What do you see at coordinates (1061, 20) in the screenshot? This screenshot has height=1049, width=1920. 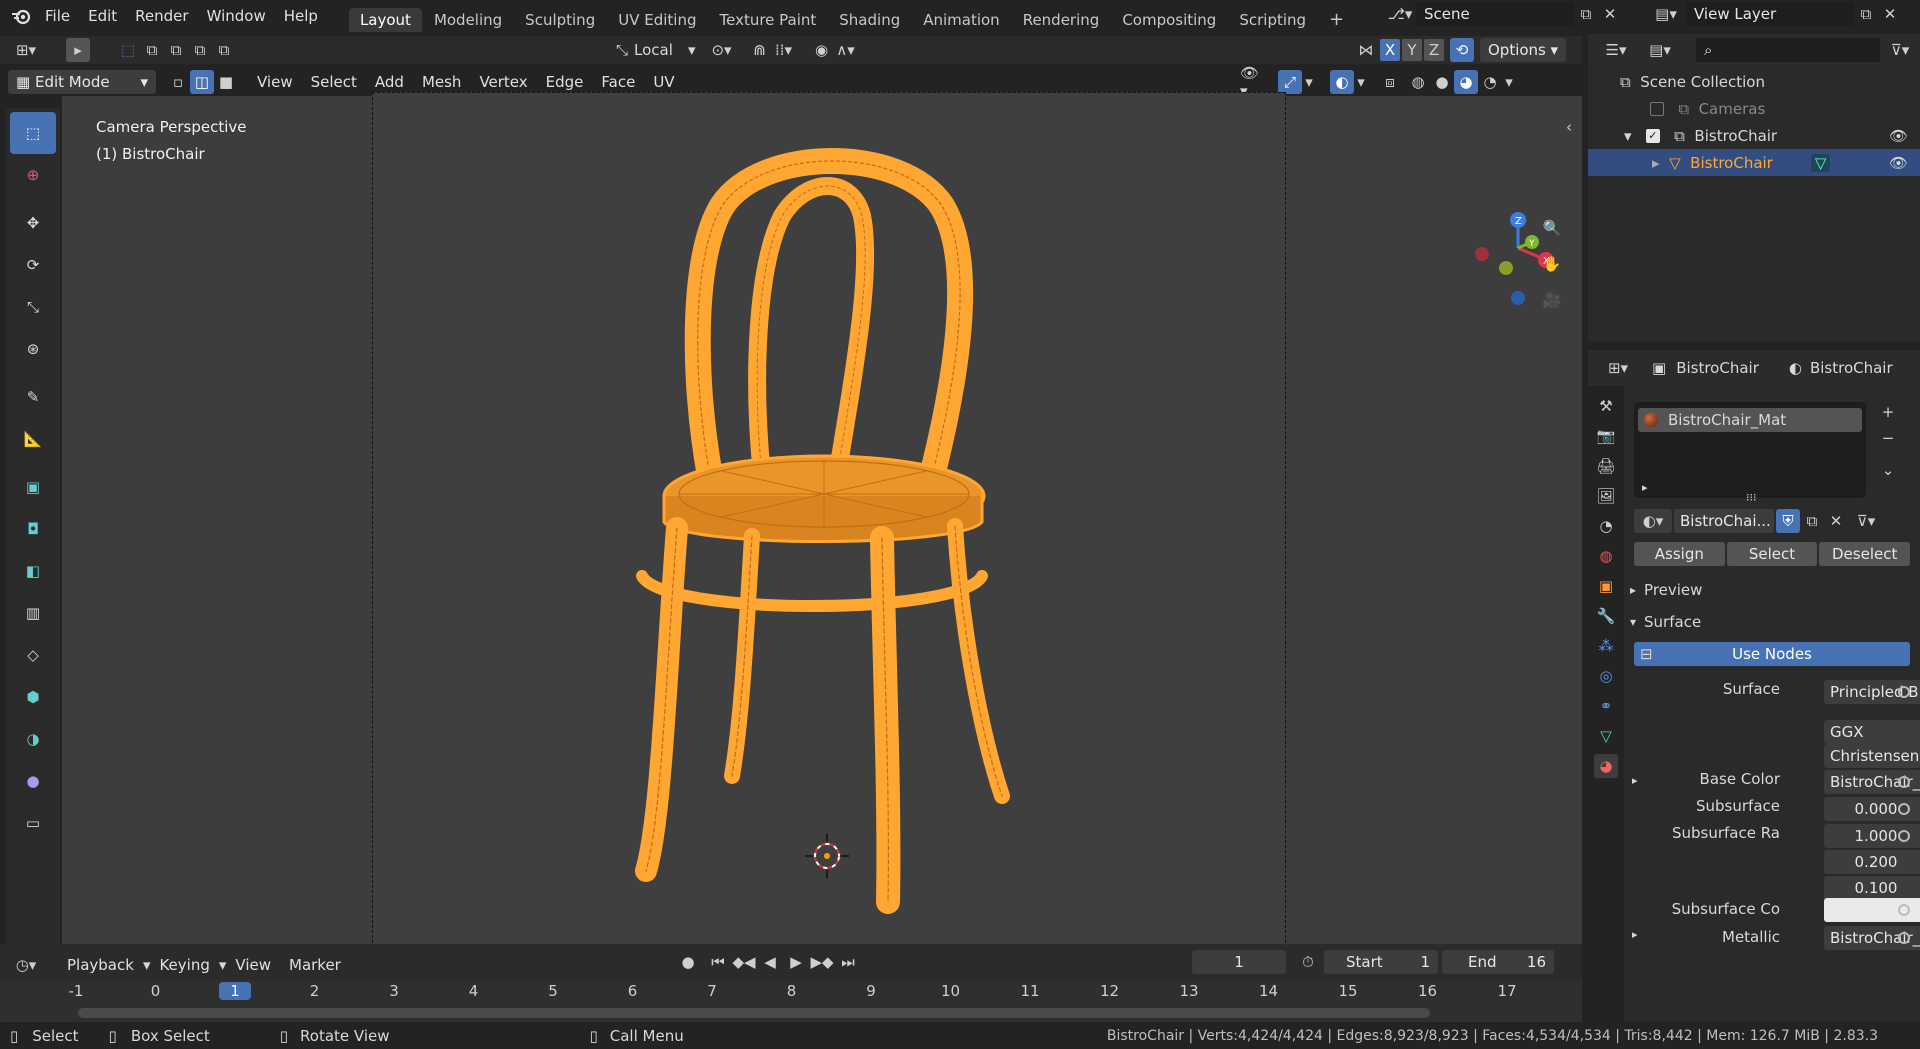 I see `tab-rendering: Rendering` at bounding box center [1061, 20].